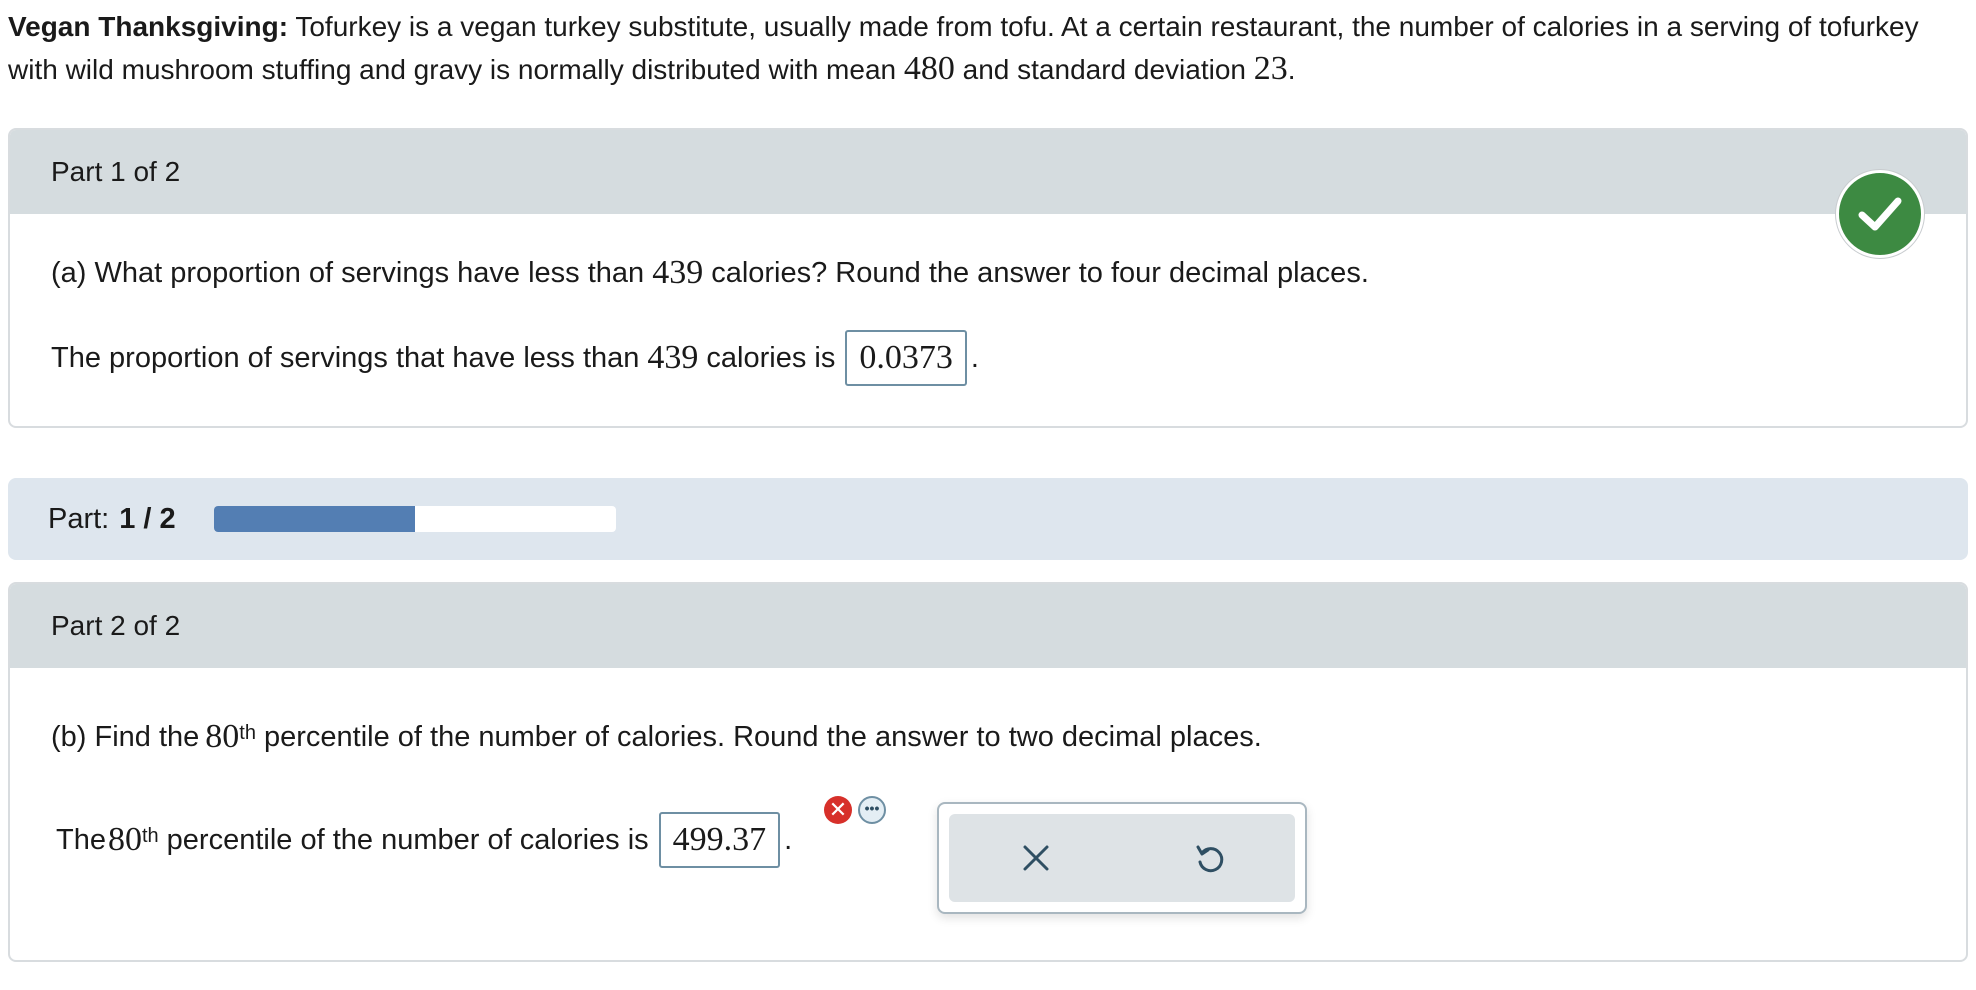 This screenshot has height=990, width=1976. What do you see at coordinates (222, 736) in the screenshot?
I see `part2-question-number: 80` at bounding box center [222, 736].